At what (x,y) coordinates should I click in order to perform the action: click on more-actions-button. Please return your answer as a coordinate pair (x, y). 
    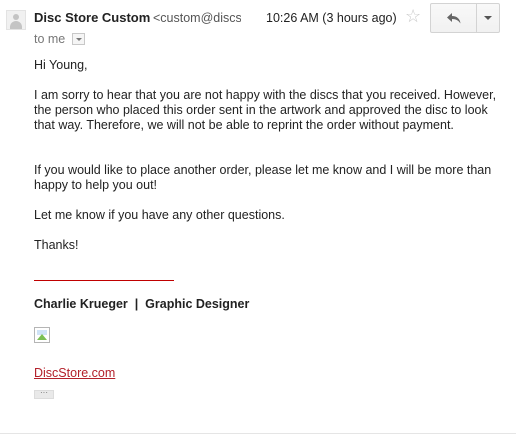
    Looking at the image, I should click on (488, 18).